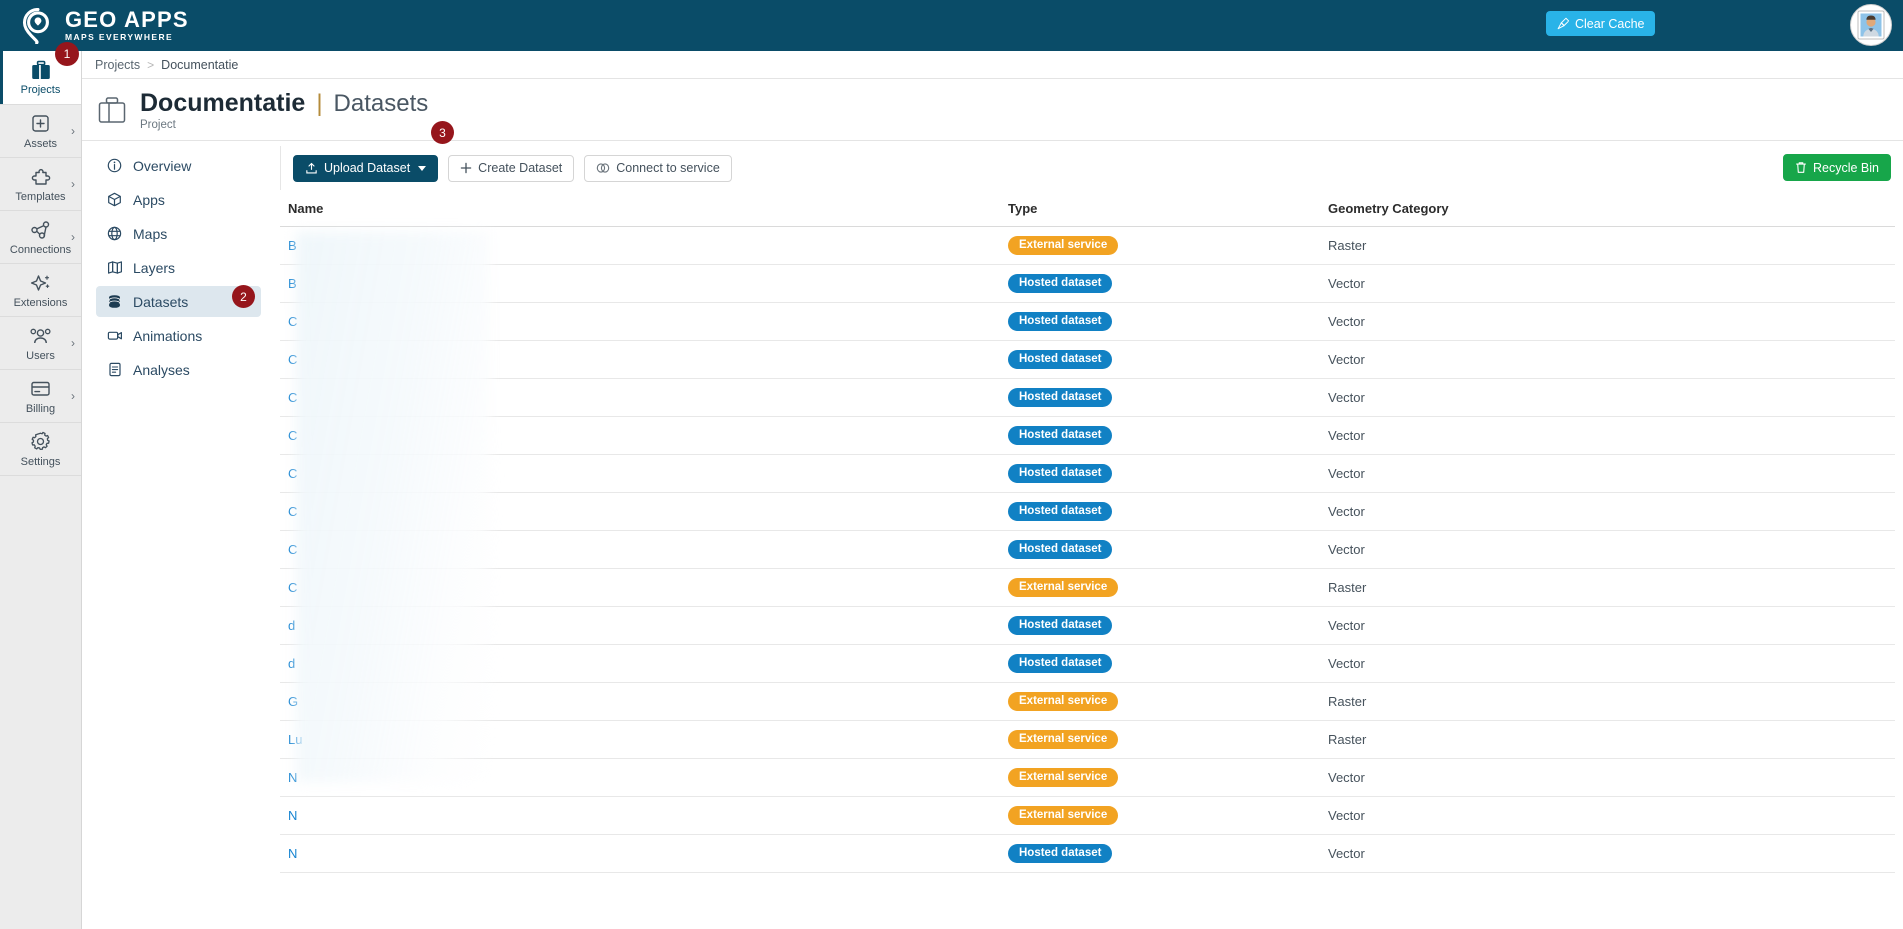  What do you see at coordinates (178, 335) in the screenshot?
I see `subnav-item-animations: Animations` at bounding box center [178, 335].